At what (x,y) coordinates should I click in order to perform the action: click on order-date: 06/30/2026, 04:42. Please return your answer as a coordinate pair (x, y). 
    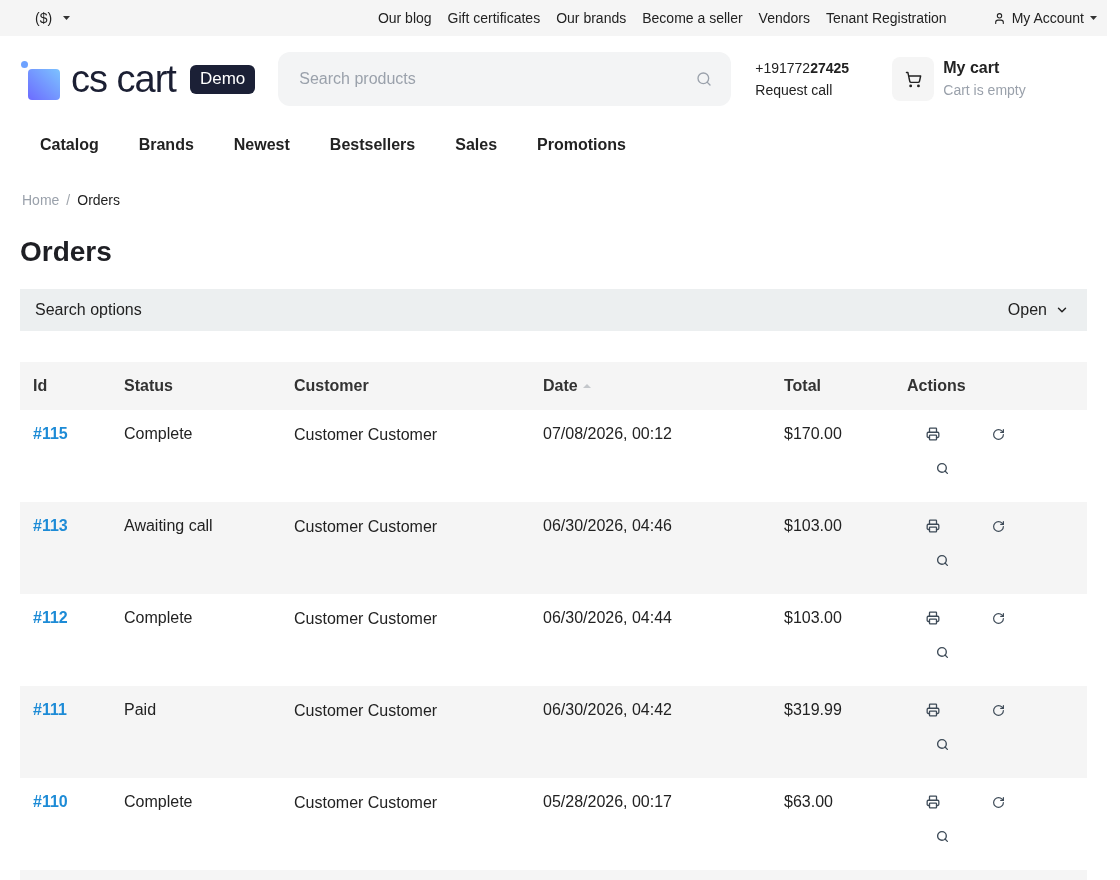
    Looking at the image, I should click on (607, 709).